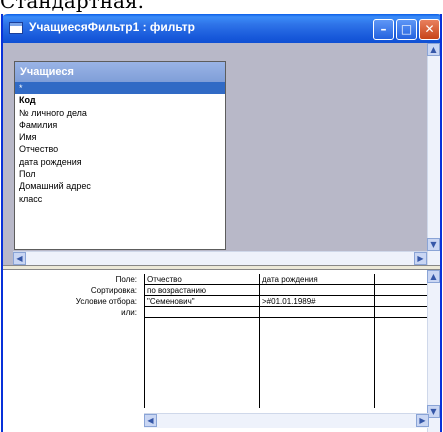 The width and height of the screenshot is (443, 432). I want to click on close-button: ✕, so click(429, 29).